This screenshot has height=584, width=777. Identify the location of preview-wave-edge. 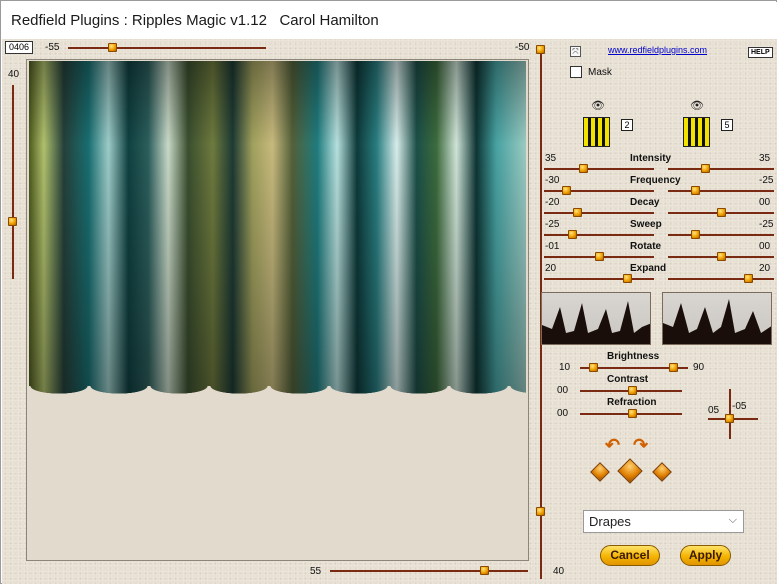
(277, 392).